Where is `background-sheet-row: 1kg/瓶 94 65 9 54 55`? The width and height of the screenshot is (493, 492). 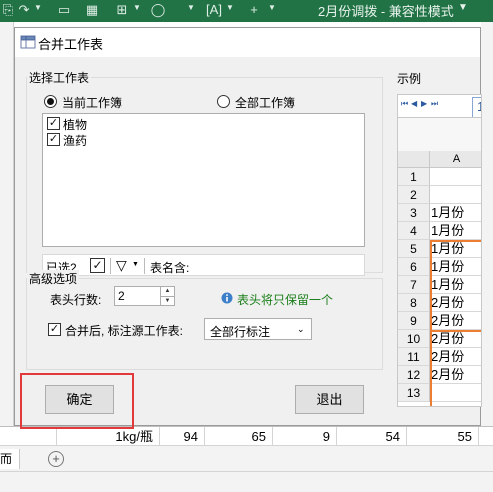 background-sheet-row: 1kg/瓶 94 65 9 54 55 is located at coordinates (246, 436).